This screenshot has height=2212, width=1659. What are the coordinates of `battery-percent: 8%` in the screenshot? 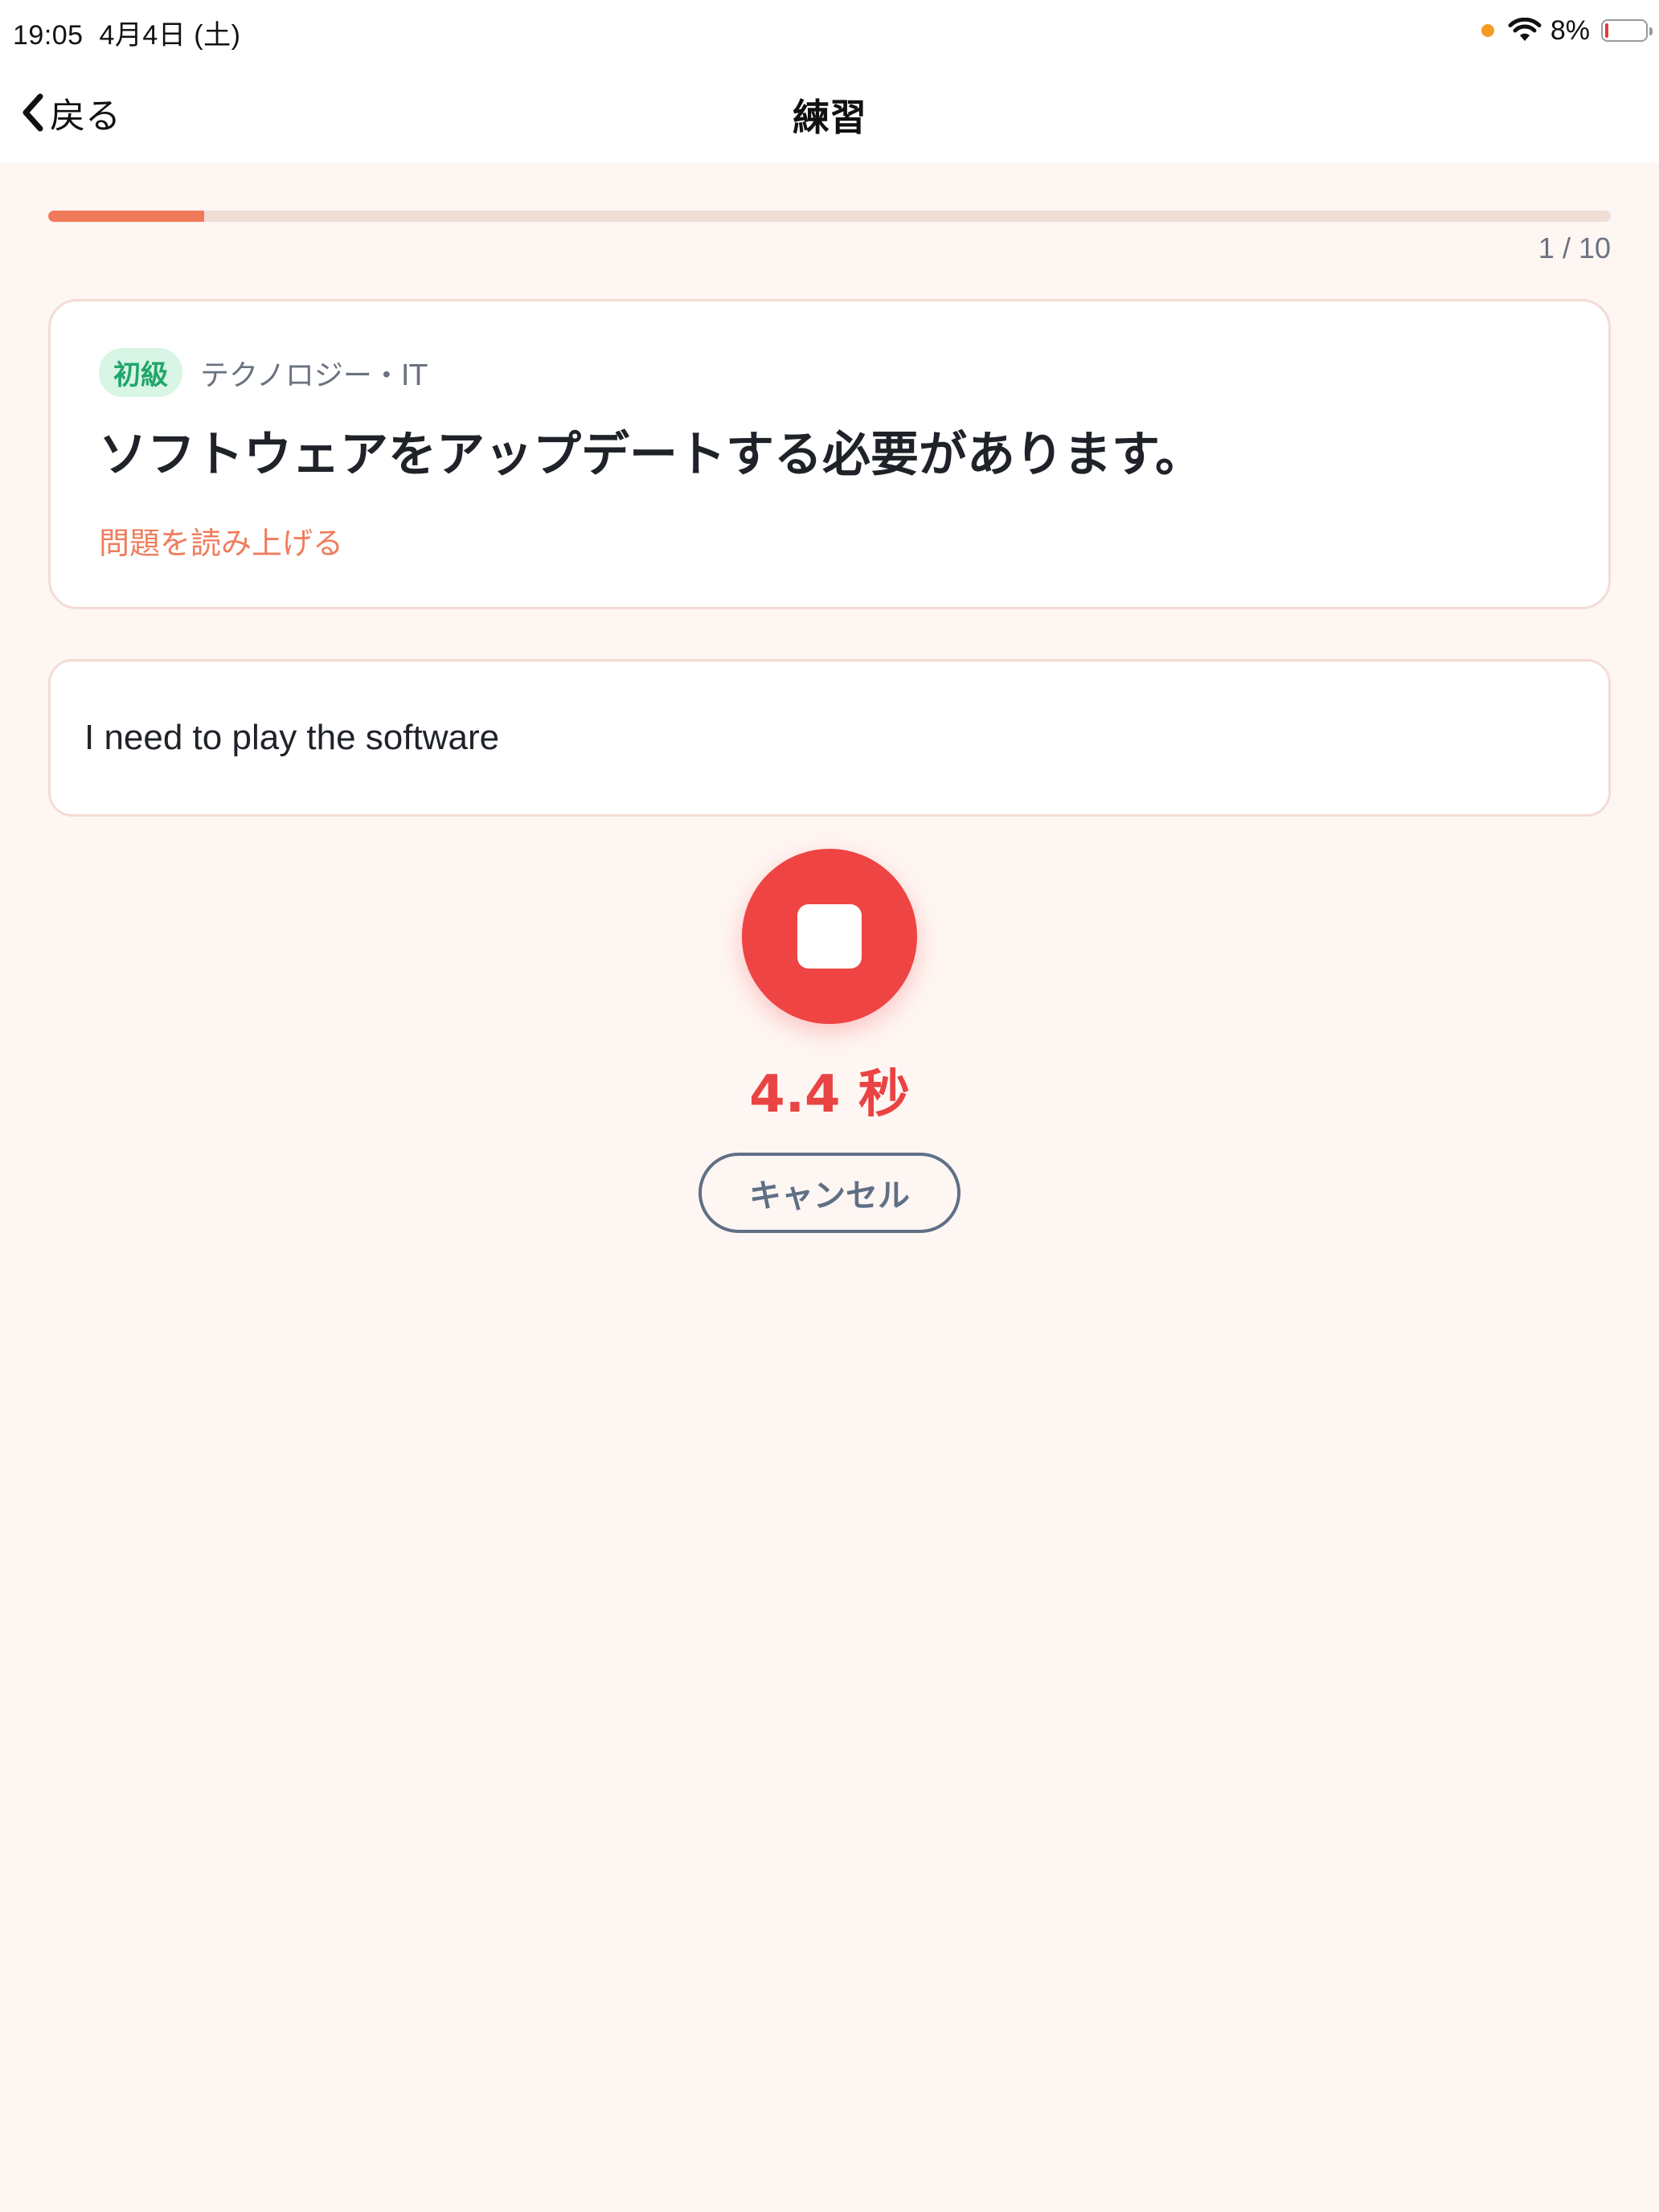 It's located at (1570, 30).